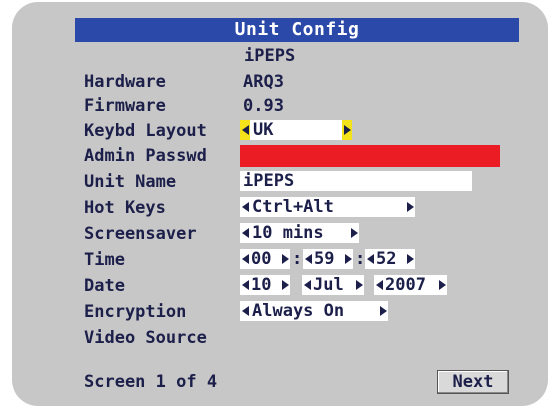  I want to click on admin-password-field, so click(370, 156).